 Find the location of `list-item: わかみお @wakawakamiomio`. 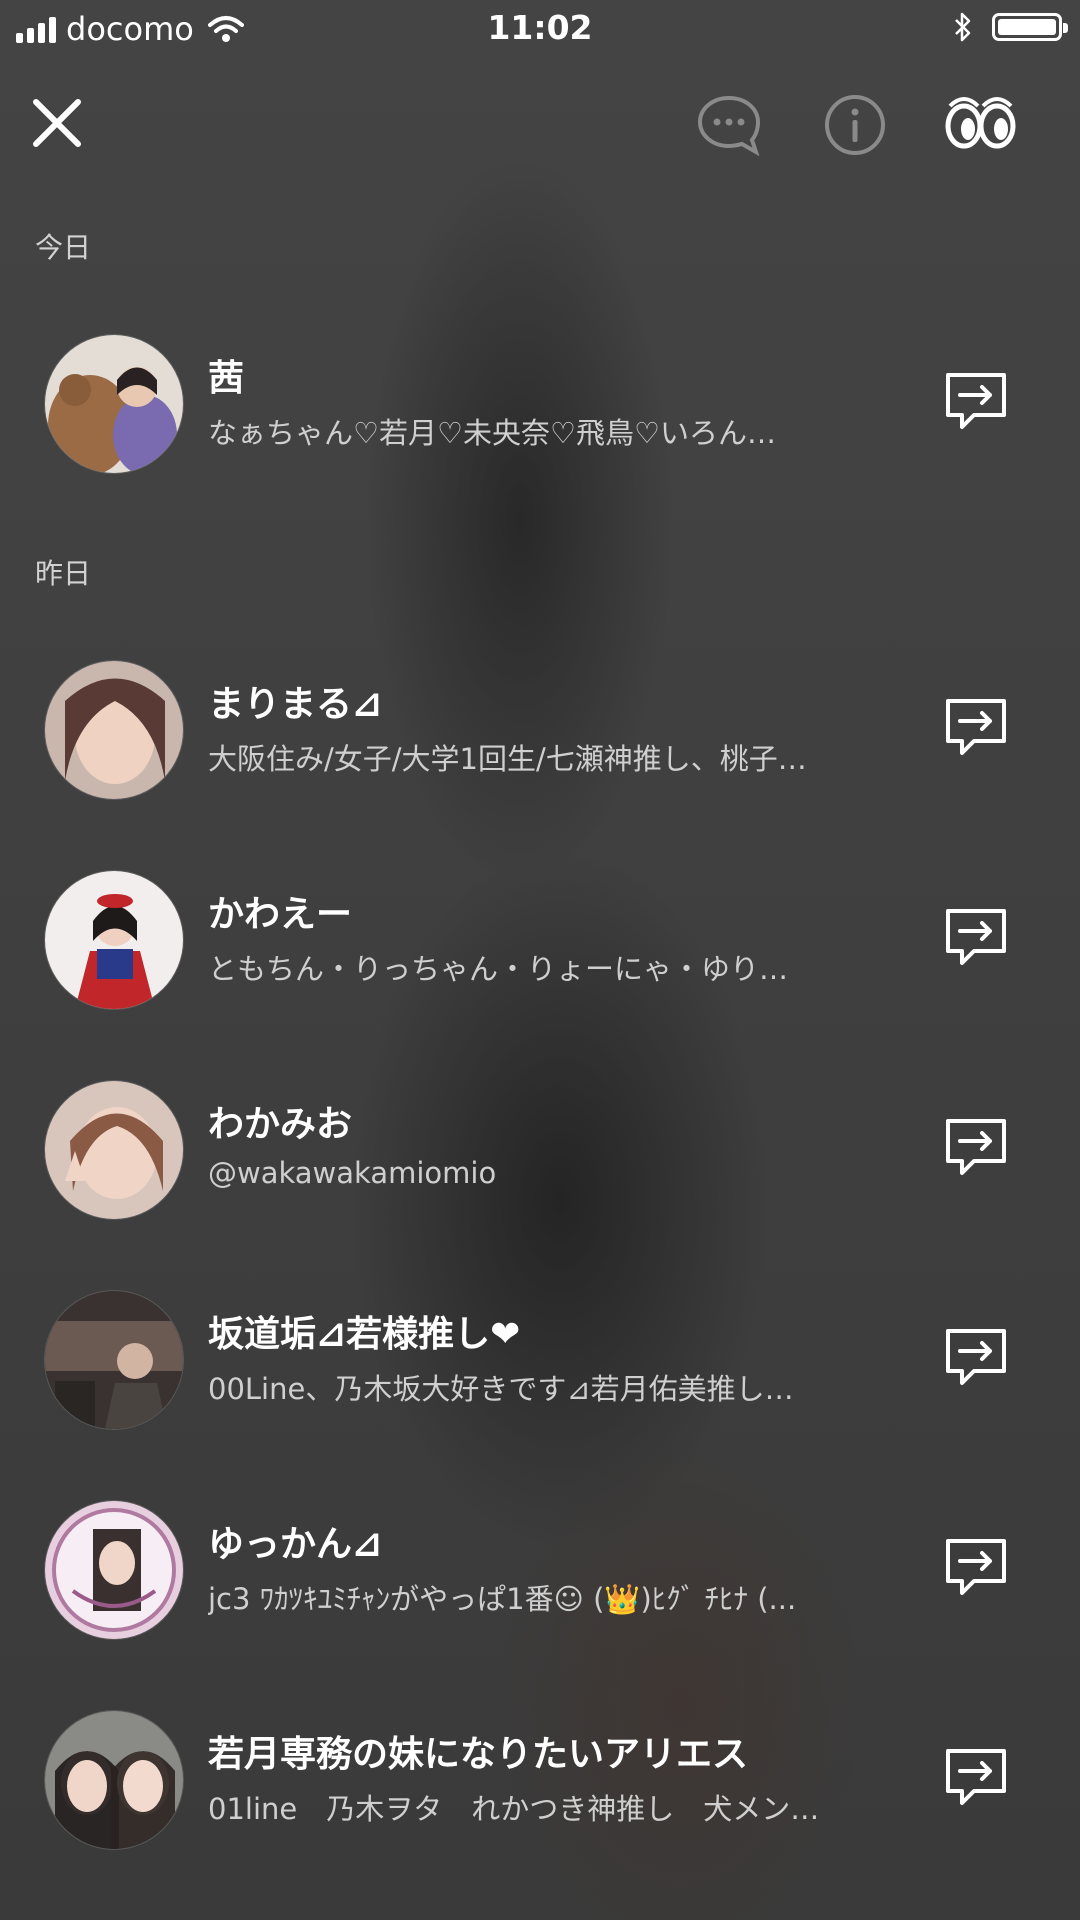

list-item: わかみお @wakawakamiomio is located at coordinates (540, 1156).